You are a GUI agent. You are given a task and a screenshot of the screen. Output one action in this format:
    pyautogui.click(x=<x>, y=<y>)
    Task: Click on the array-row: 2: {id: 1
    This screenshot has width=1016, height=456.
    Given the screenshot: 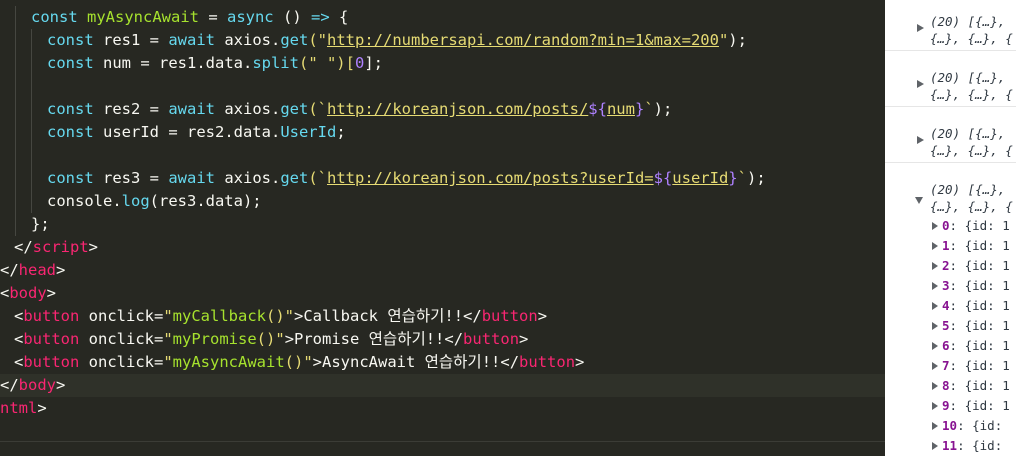 What is the action you would take?
    pyautogui.click(x=950, y=266)
    